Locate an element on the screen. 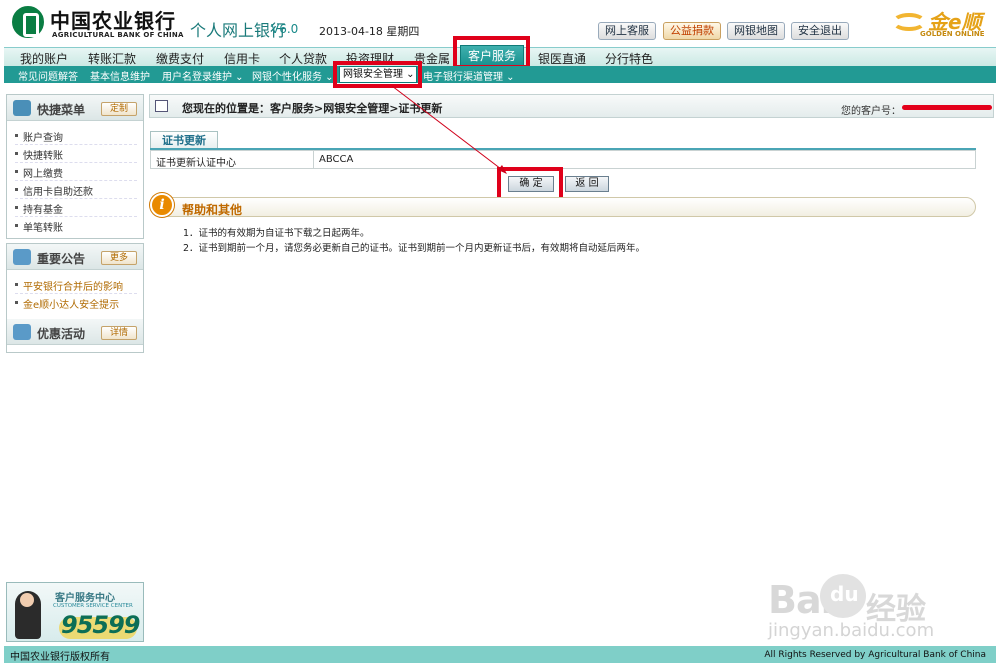 The image size is (1000, 663). donation-button: 公益捐款 is located at coordinates (692, 31).